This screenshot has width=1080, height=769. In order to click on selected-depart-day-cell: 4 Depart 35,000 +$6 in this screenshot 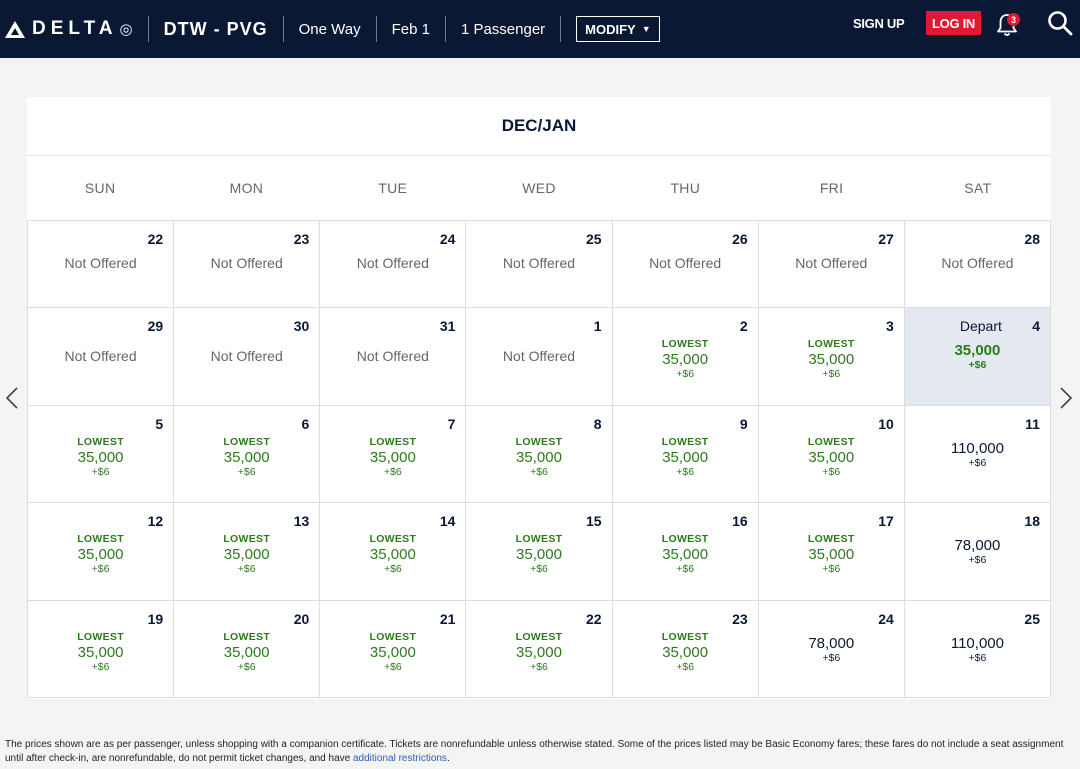, I will do `click(977, 356)`.